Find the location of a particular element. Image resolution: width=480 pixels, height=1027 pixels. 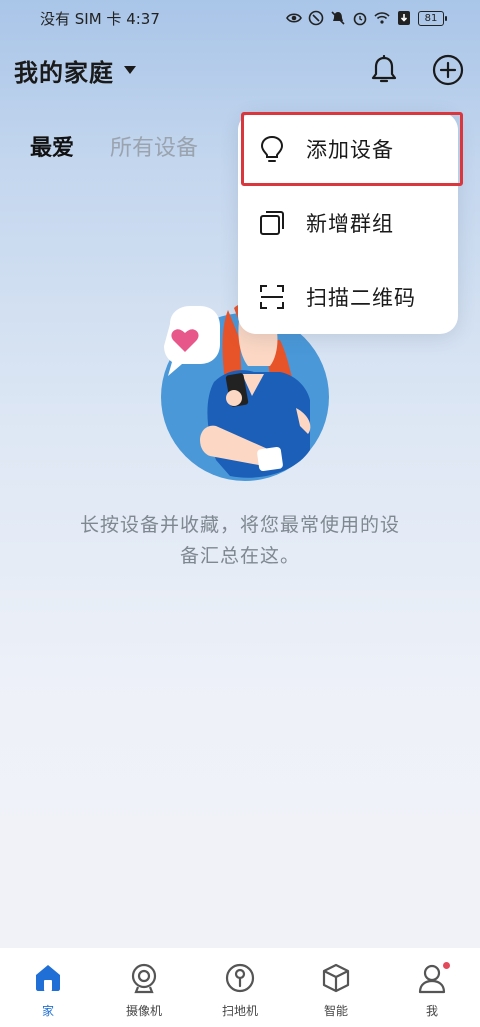

nav-home: 家 is located at coordinates (48, 989).